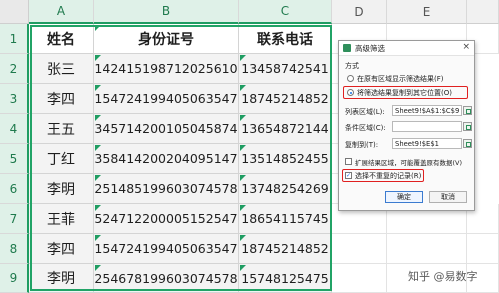 The width and height of the screenshot is (499, 293). What do you see at coordinates (14, 189) in the screenshot?
I see `row-header-6: 6` at bounding box center [14, 189].